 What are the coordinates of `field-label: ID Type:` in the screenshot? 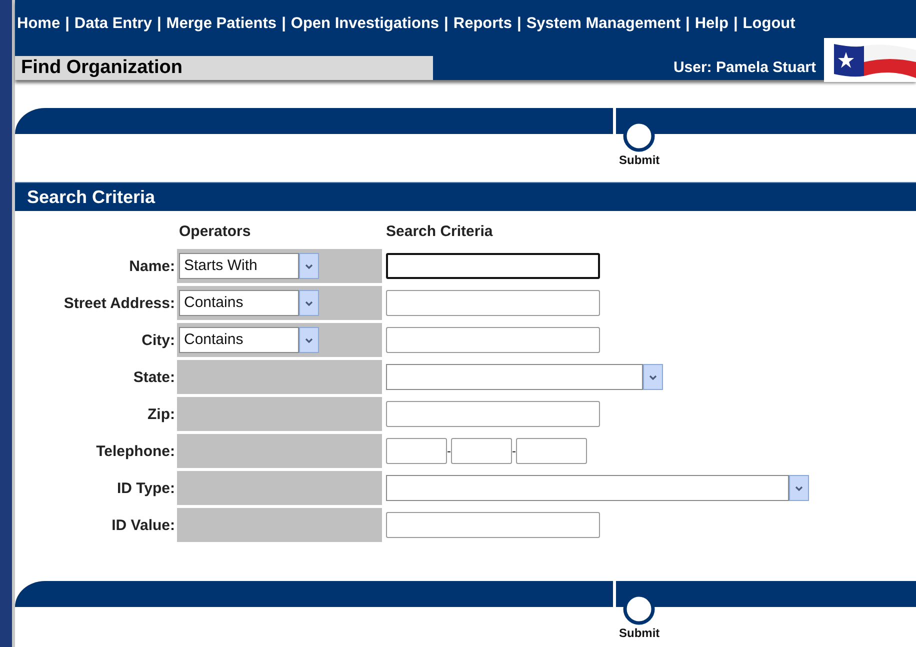 It's located at (145, 488).